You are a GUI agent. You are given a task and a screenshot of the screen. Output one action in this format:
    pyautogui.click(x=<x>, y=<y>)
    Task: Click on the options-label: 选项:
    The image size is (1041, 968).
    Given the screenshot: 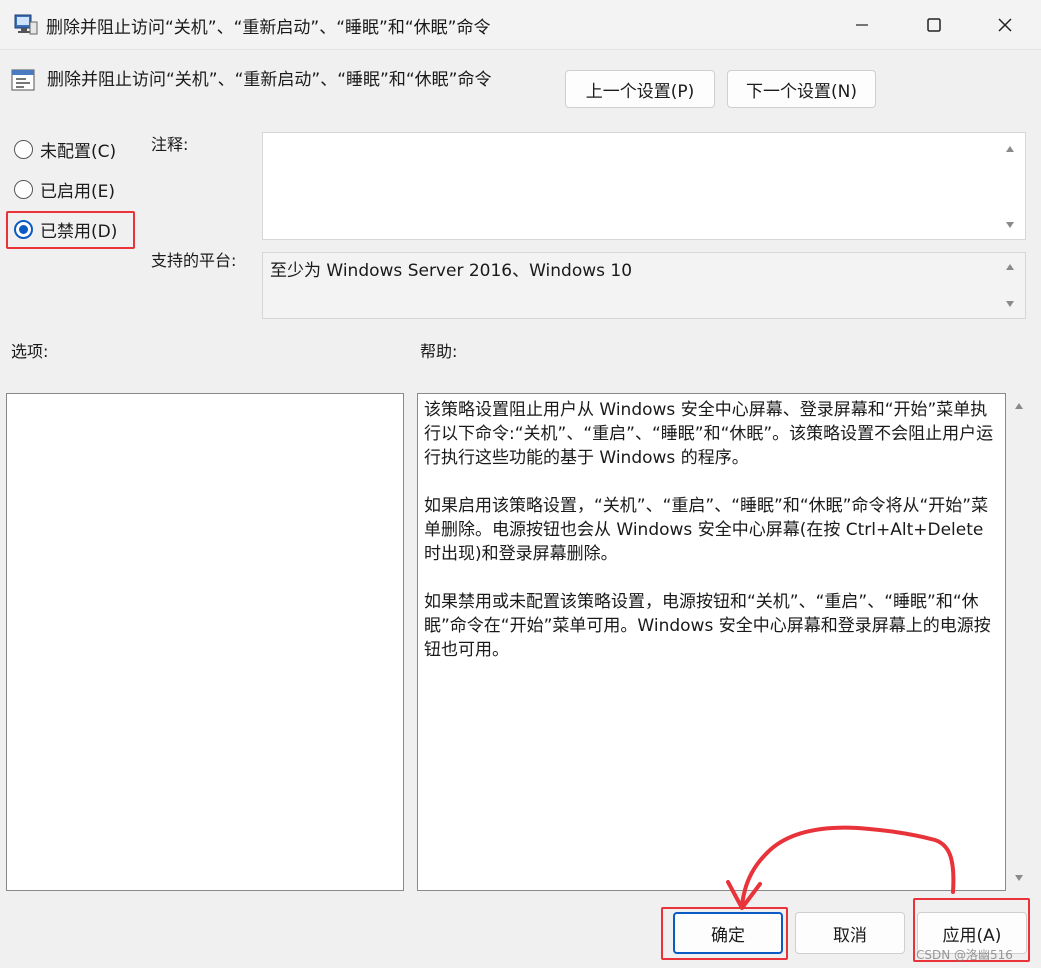 What is the action you would take?
    pyautogui.click(x=30, y=351)
    